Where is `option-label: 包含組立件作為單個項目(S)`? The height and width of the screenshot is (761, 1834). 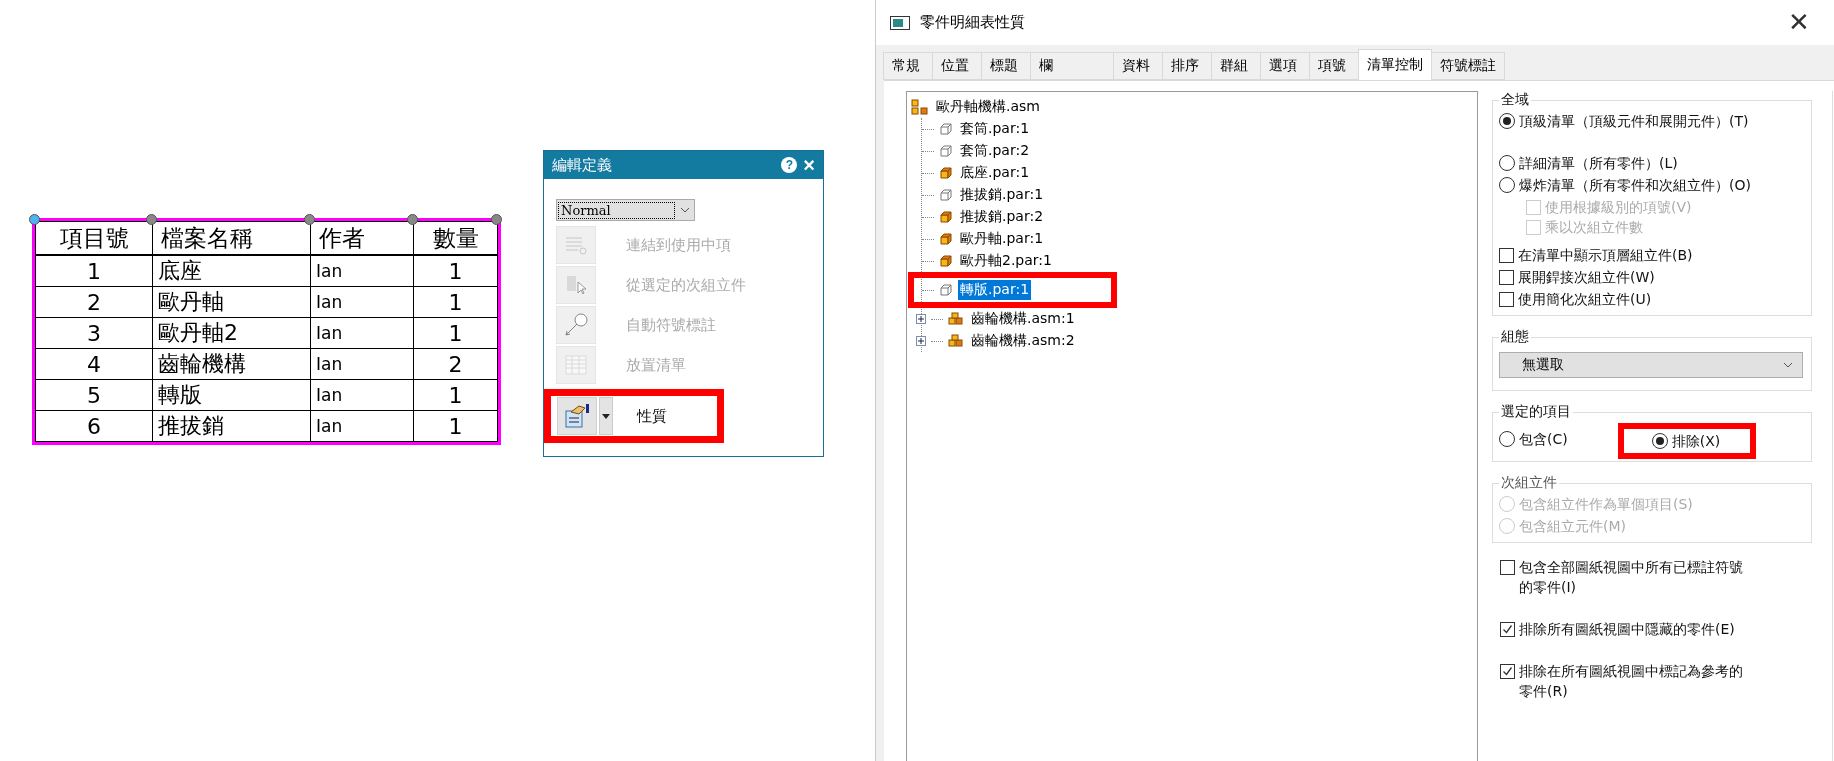
option-label: 包含組立件作為單個項目(S) is located at coordinates (1606, 504).